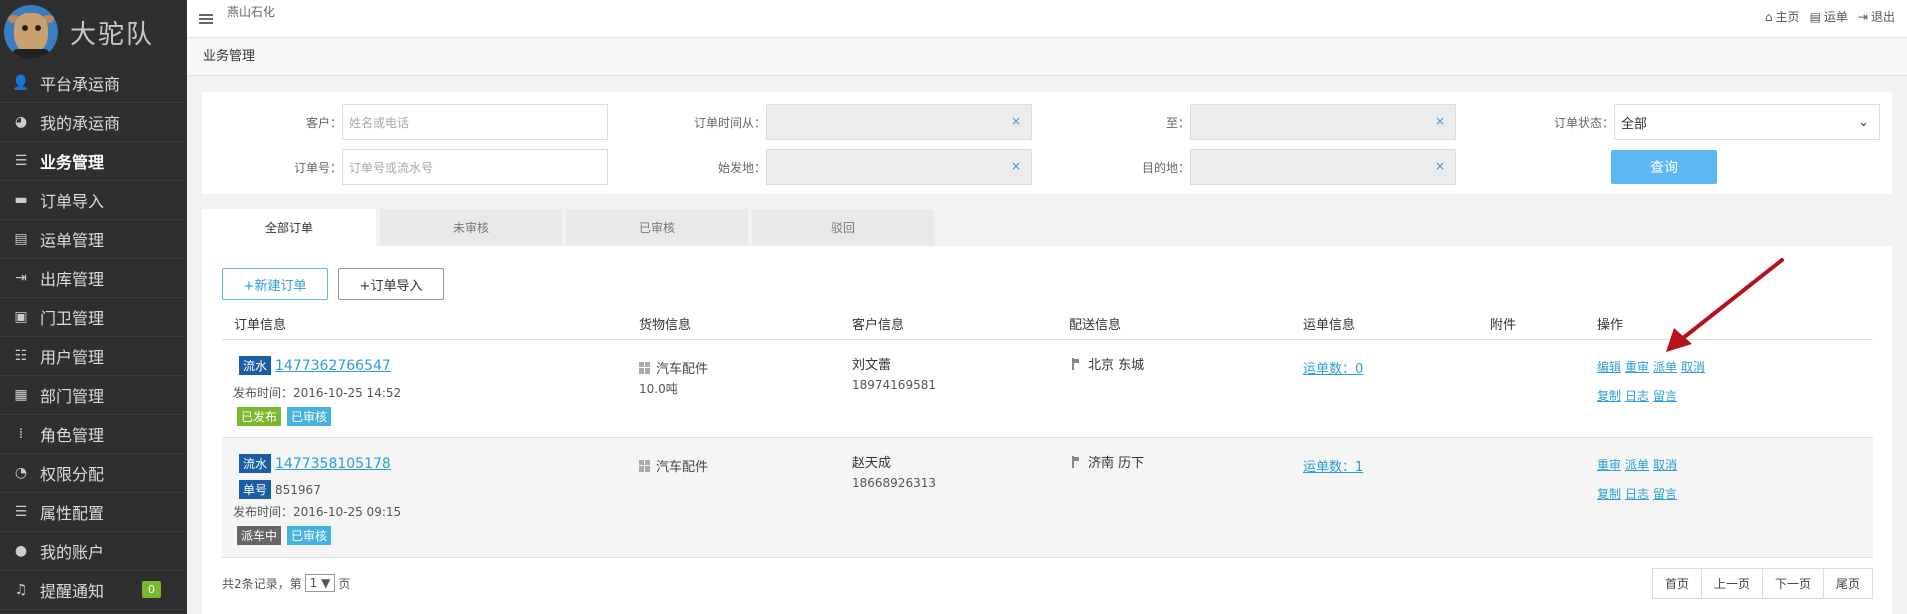 The width and height of the screenshot is (1907, 614). Describe the element at coordinates (1847, 583) in the screenshot. I see `last-page-button: 尾页` at that location.